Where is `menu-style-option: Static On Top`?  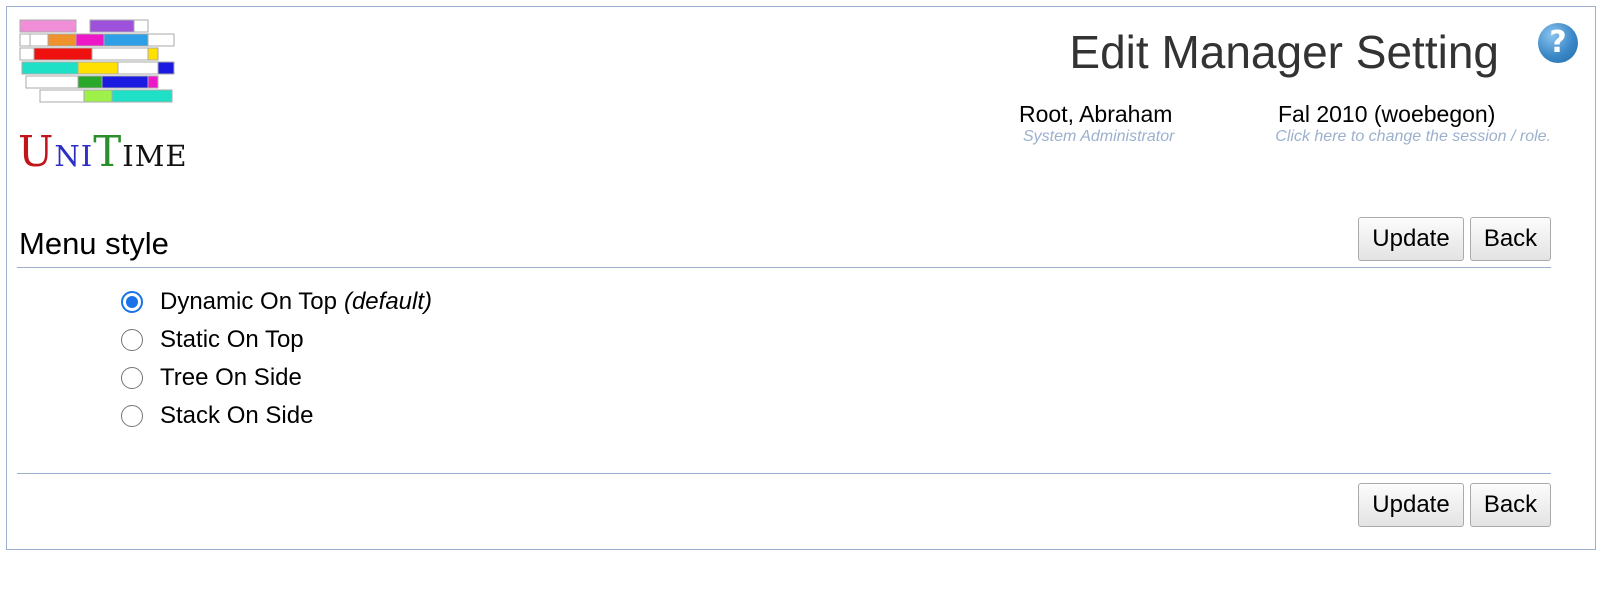
menu-style-option: Static On Top is located at coordinates (276, 340).